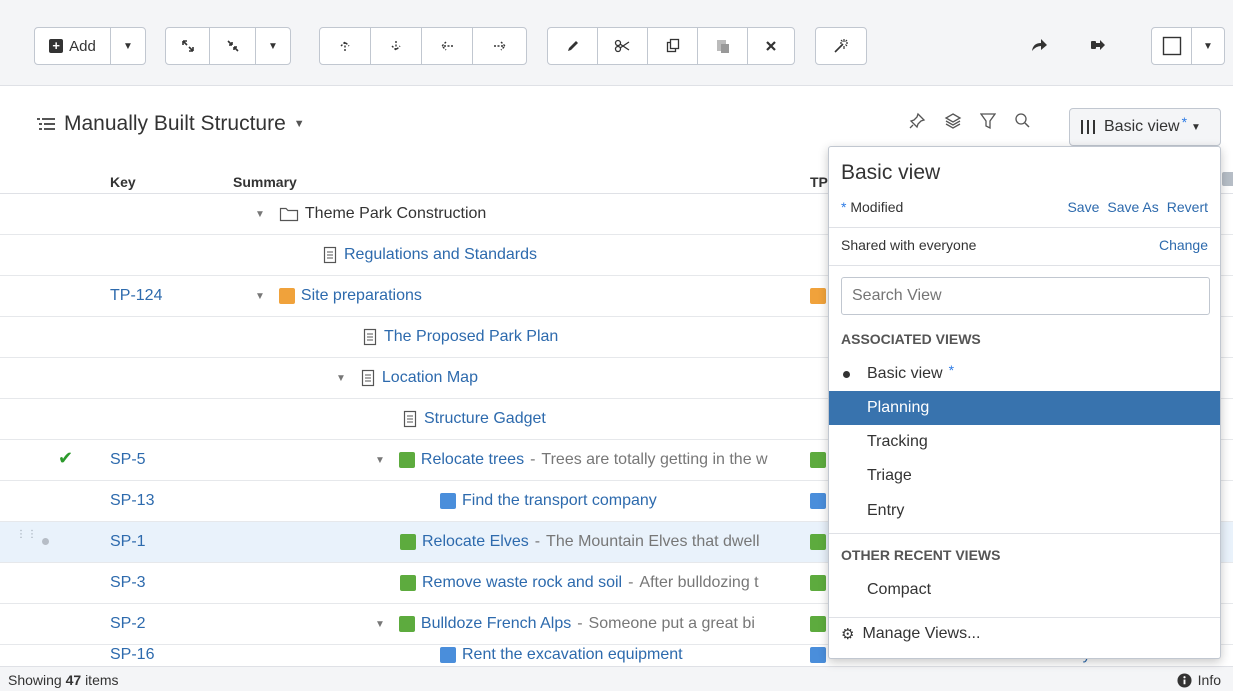  I want to click on key-cell: SP-16, so click(132, 654).